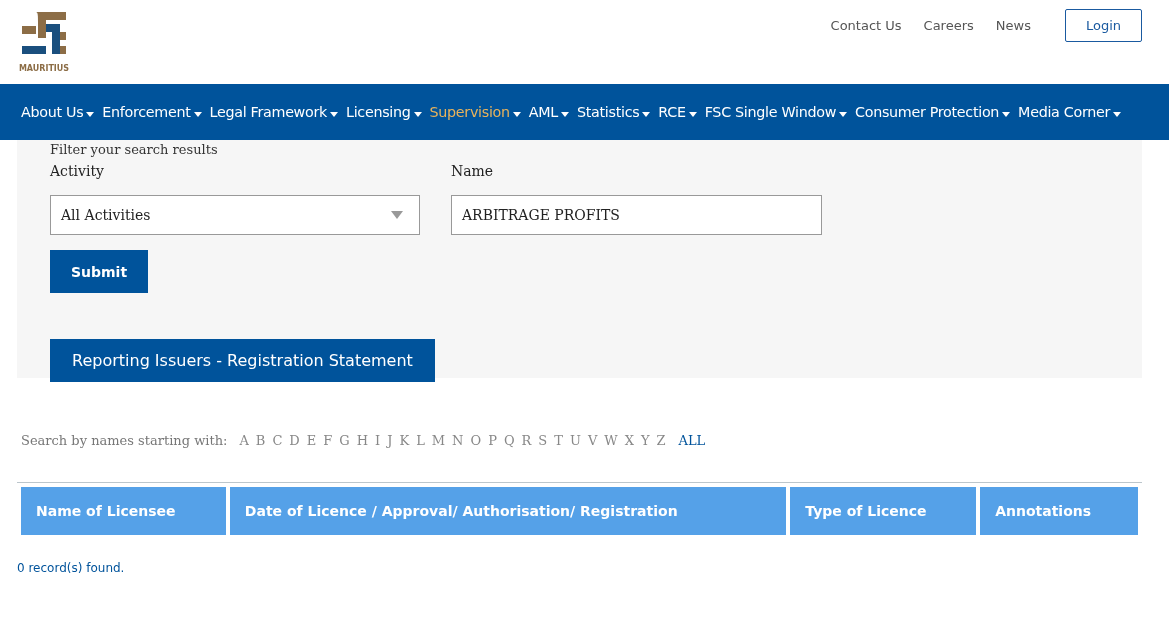 The height and width of the screenshot is (620, 1169). Describe the element at coordinates (344, 440) in the screenshot. I see `letter-link: G` at that location.